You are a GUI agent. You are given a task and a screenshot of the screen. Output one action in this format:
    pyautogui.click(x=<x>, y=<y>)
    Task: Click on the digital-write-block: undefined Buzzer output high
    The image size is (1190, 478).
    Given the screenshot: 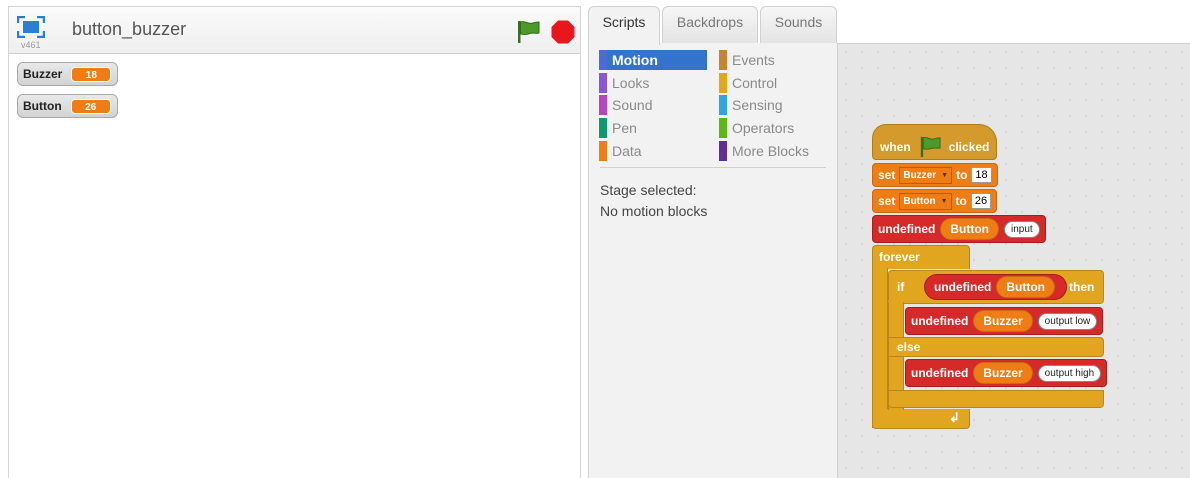 What is the action you would take?
    pyautogui.click(x=1006, y=373)
    